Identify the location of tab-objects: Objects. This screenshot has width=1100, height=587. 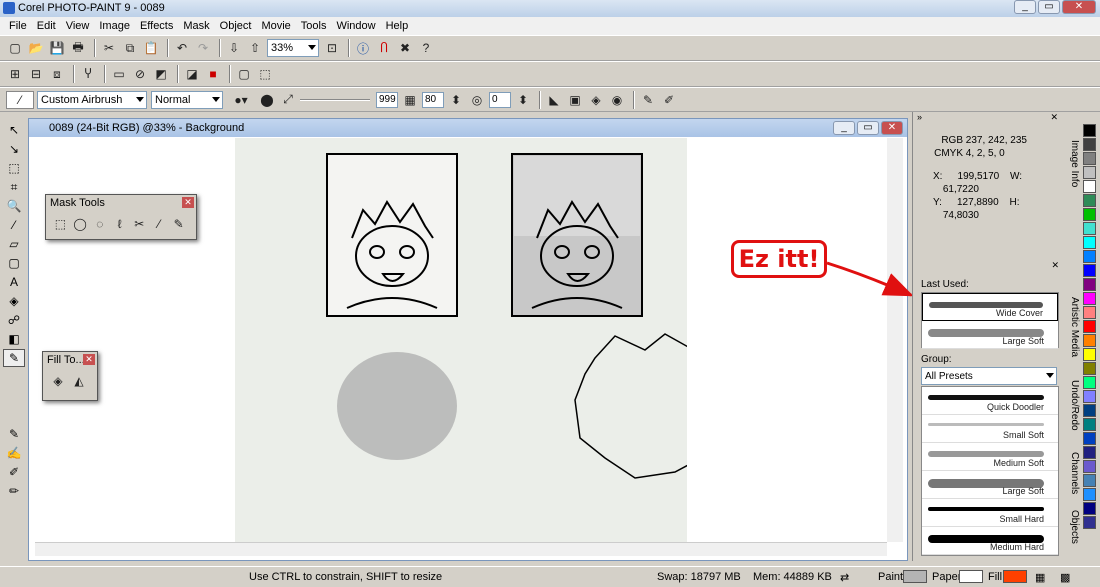
(1072, 527).